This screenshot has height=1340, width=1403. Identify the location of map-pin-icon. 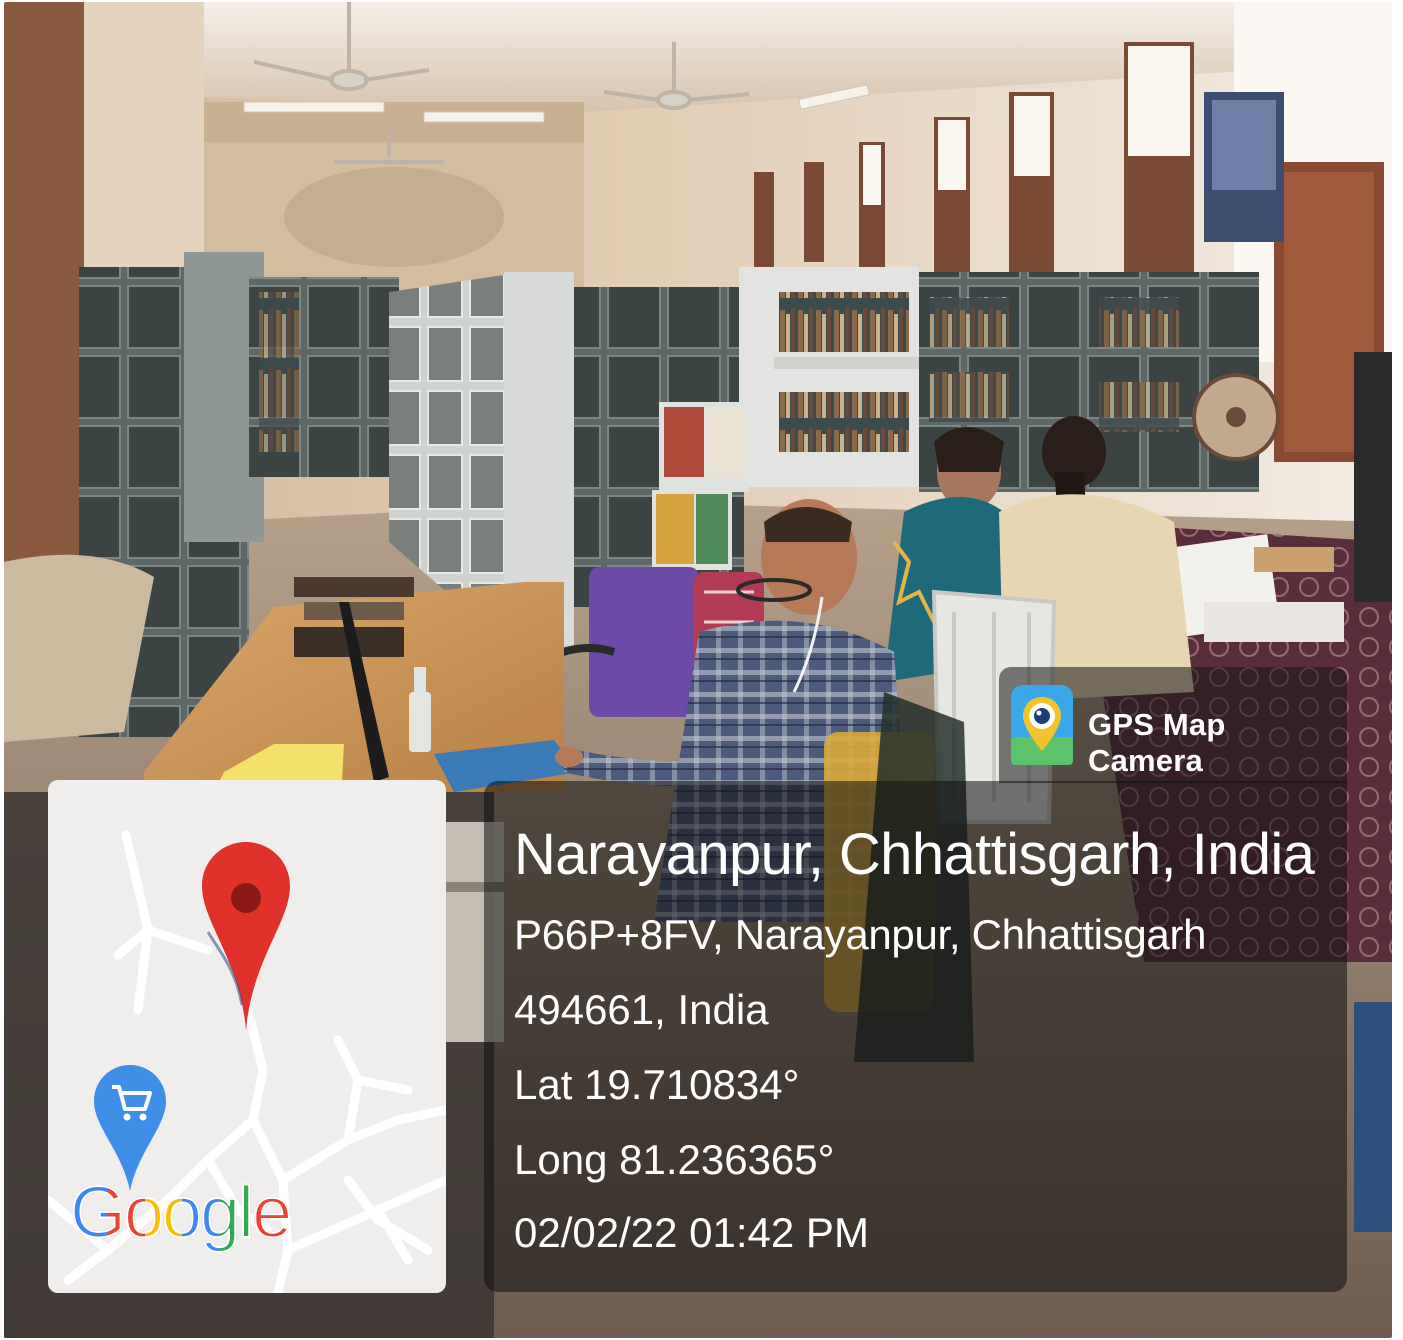
(246, 936).